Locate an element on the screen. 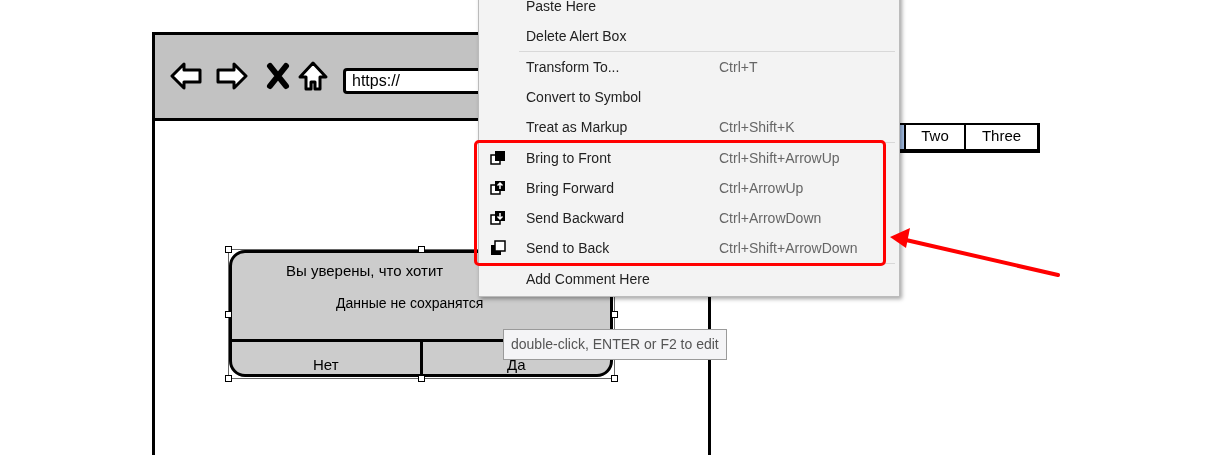  alert-title: Вы уверены, что хотит is located at coordinates (365, 271).